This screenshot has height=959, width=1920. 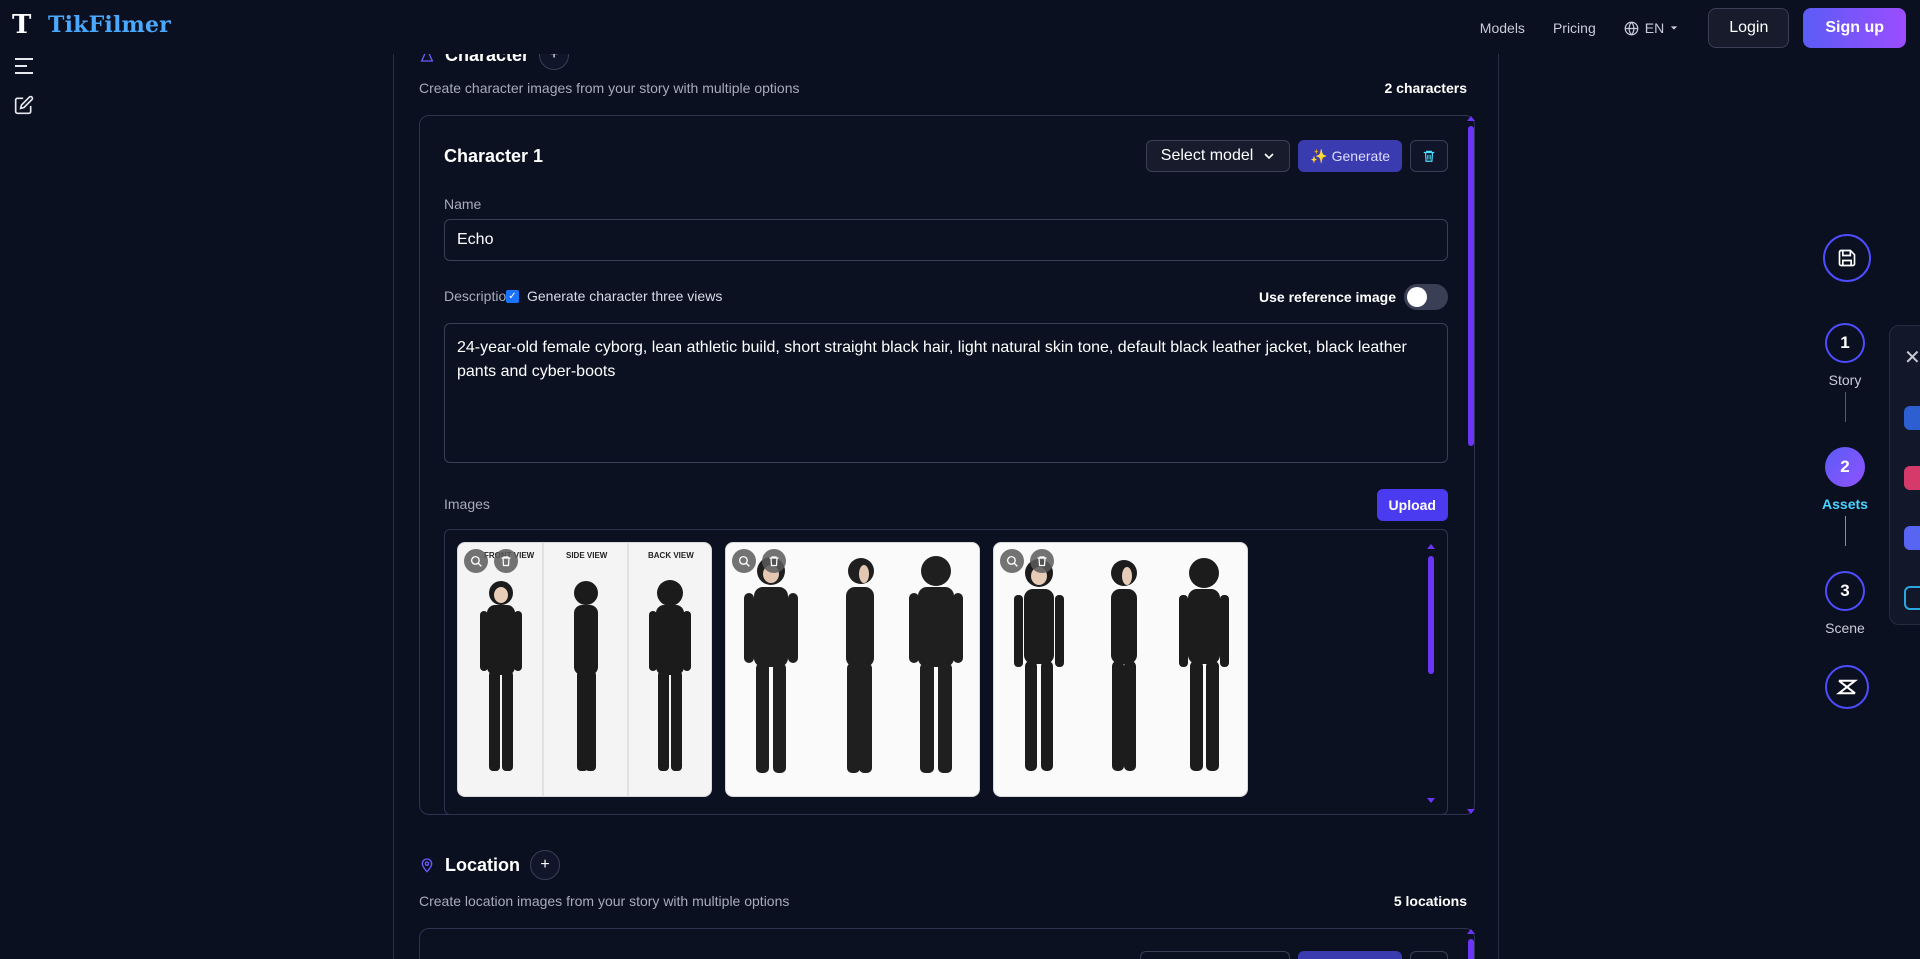 What do you see at coordinates (491, 561) in the screenshot?
I see `image-1-tools` at bounding box center [491, 561].